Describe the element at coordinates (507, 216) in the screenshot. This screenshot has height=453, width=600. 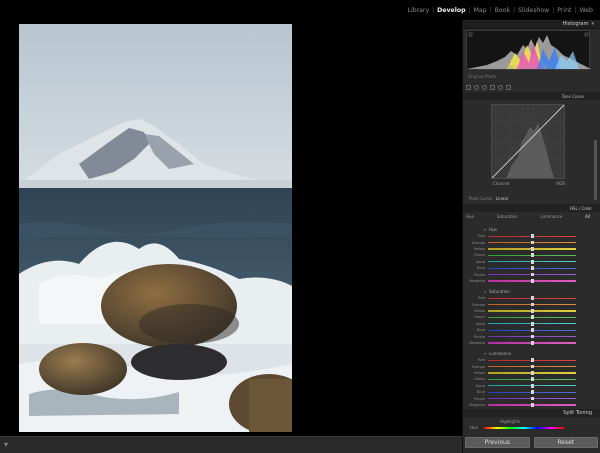
I see `hsl-tab-saturation: Saturation` at that location.